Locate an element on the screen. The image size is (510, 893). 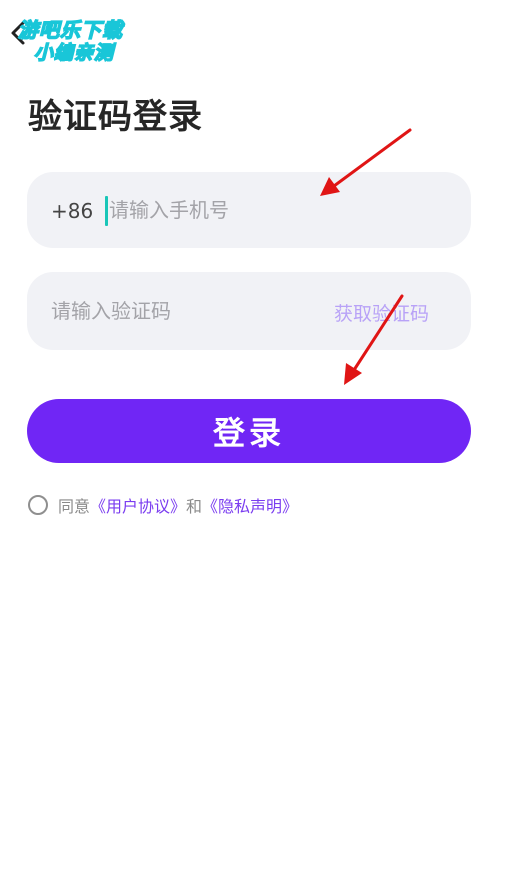
watermark-logo: 游吧乐下载 小编亲测 is located at coordinates (84, 38).